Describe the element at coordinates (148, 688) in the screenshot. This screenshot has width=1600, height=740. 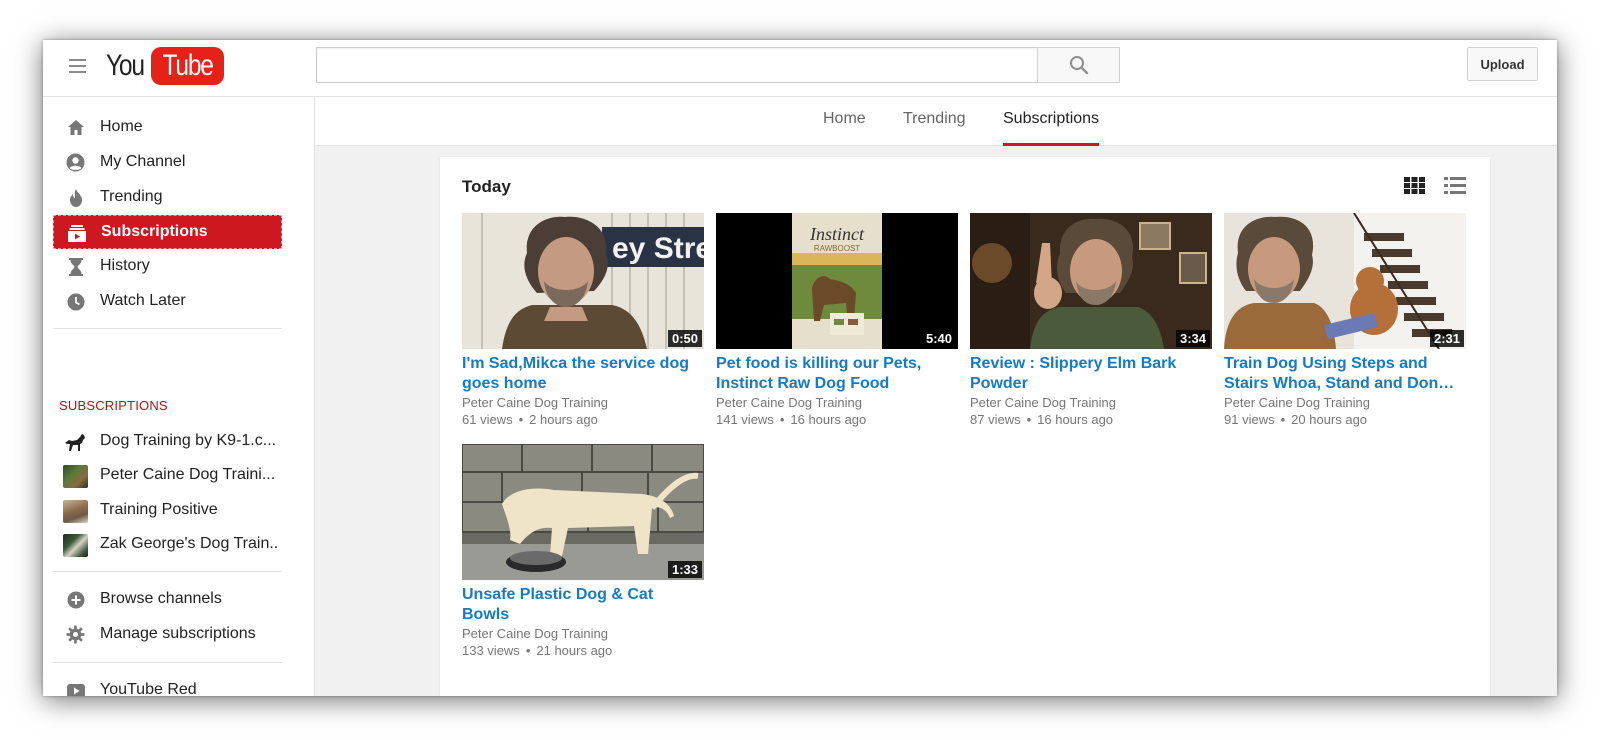
I see `guide-item-label: YouTube Red` at that location.